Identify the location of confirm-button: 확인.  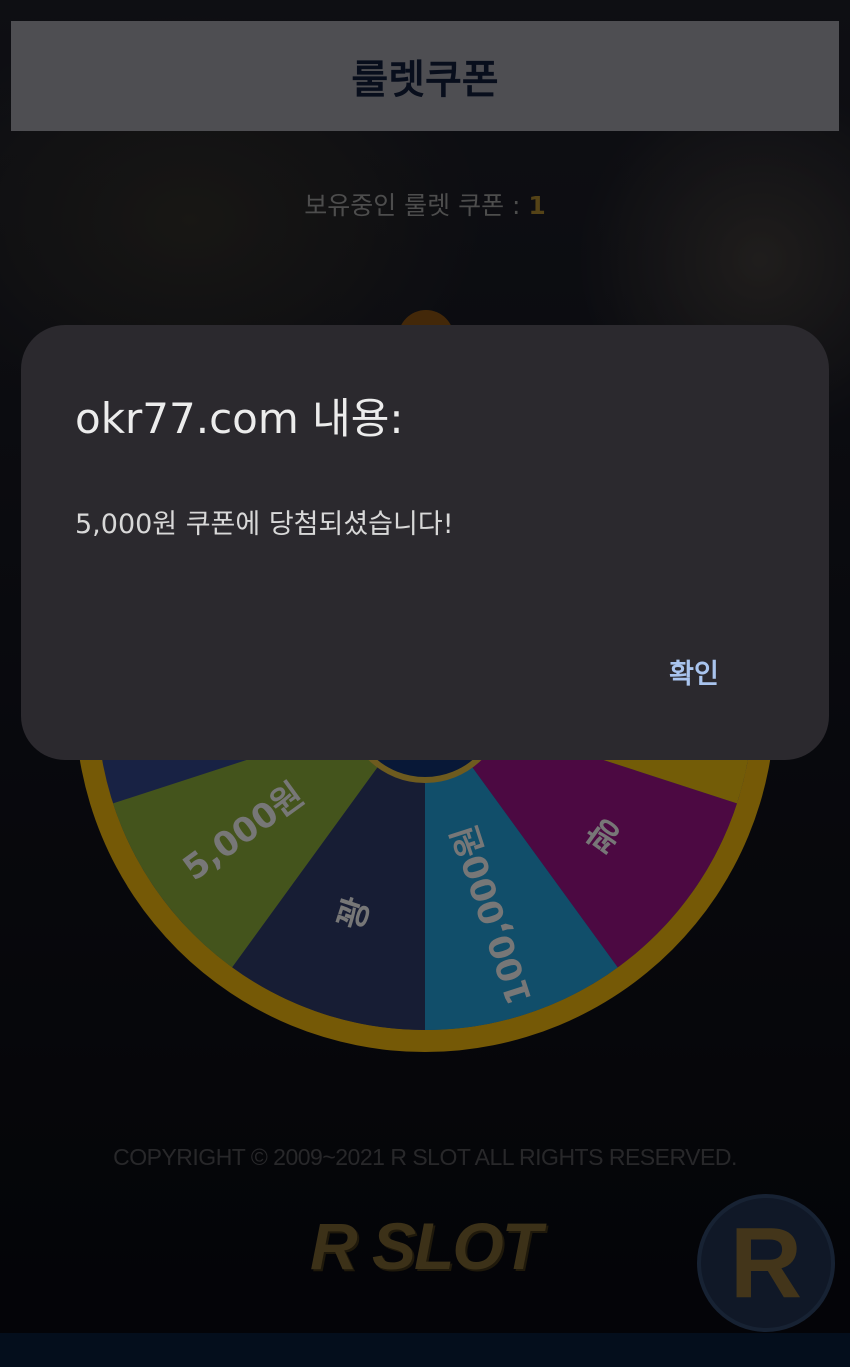
(694, 671).